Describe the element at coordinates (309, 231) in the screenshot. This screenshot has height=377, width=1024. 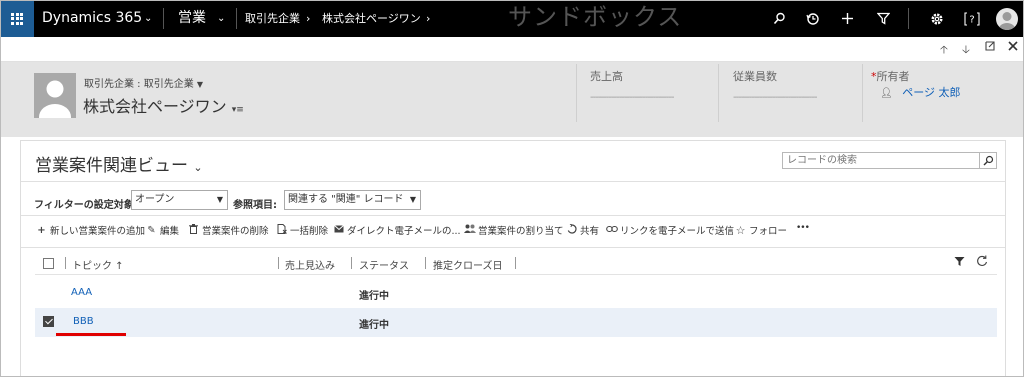
I see `command-label: 一括削除` at that location.